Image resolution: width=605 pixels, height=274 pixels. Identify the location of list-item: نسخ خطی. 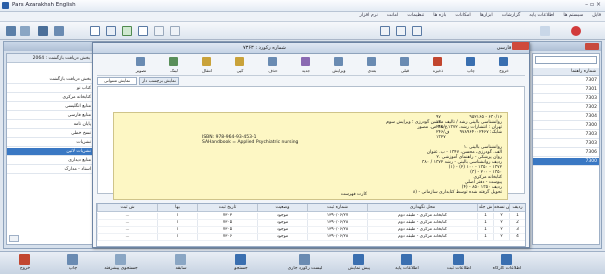
(50, 134).